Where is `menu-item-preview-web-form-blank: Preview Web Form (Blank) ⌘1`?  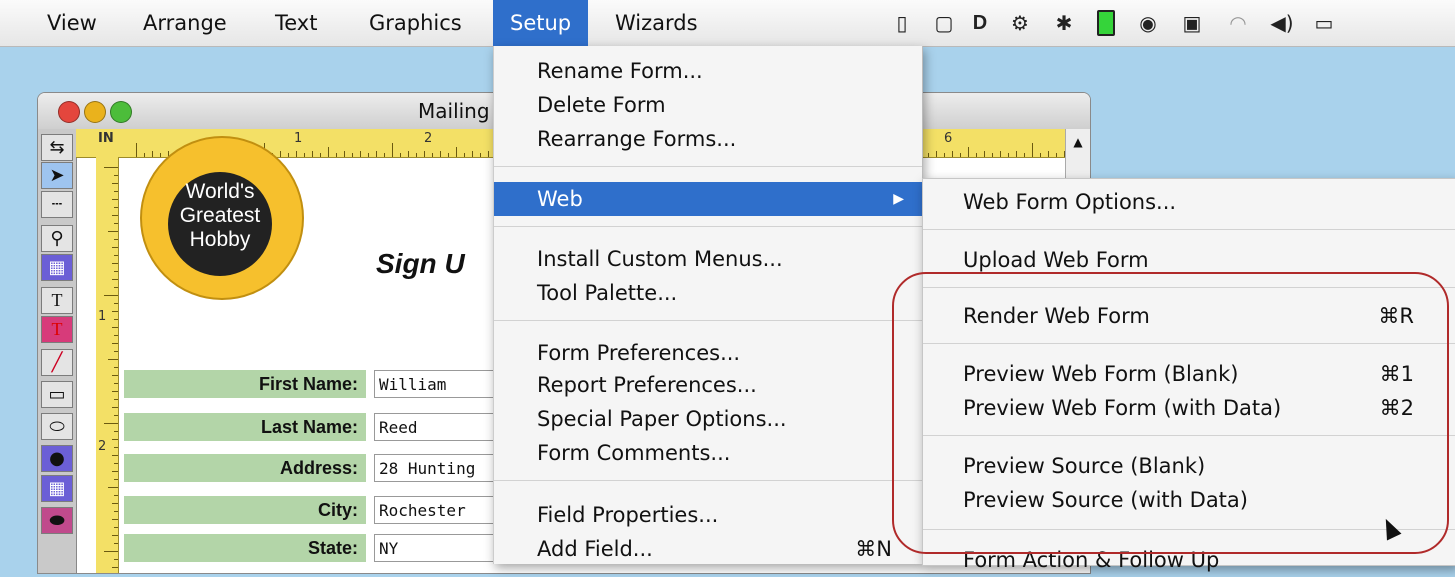
menu-item-preview-web-form-blank: Preview Web Form (Blank) ⌘1 is located at coordinates (1189, 374).